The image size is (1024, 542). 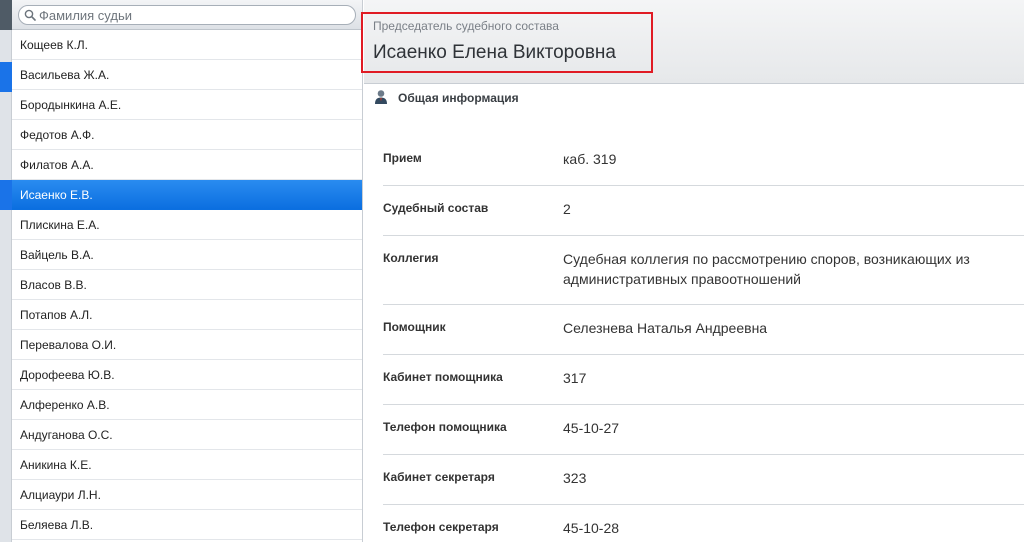 What do you see at coordinates (187, 345) in the screenshot?
I see `judge-list-item: Перевалова О.И.` at bounding box center [187, 345].